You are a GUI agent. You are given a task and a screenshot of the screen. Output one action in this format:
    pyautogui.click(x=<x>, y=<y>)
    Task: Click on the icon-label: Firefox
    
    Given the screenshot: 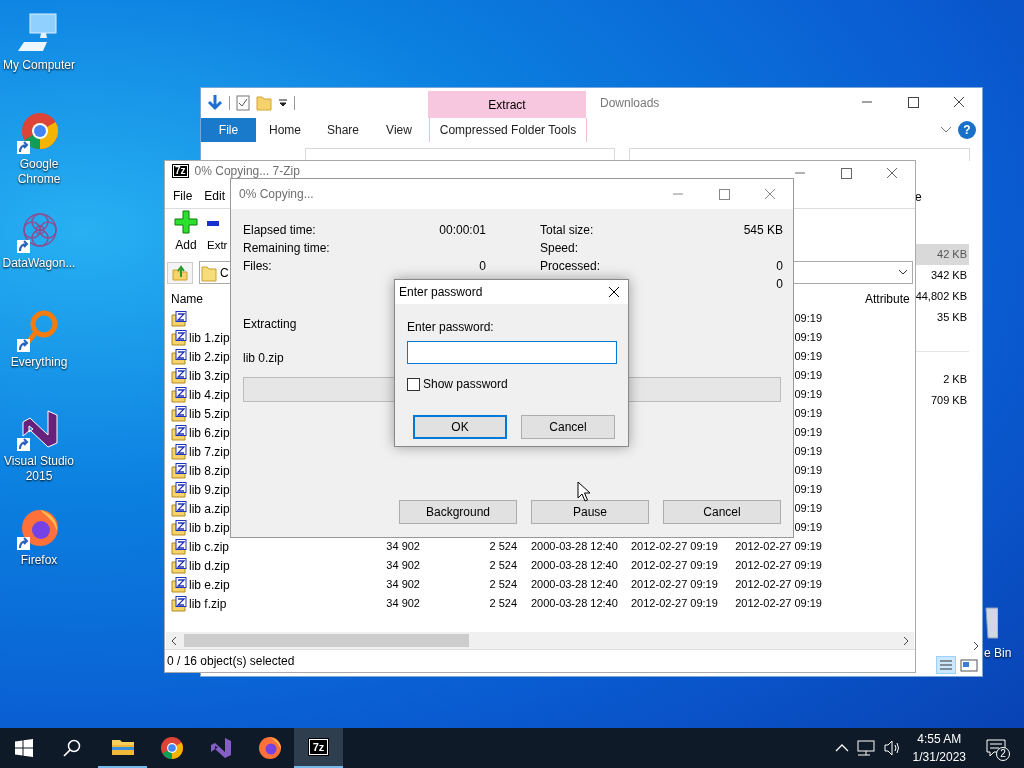 What is the action you would take?
    pyautogui.click(x=39, y=560)
    